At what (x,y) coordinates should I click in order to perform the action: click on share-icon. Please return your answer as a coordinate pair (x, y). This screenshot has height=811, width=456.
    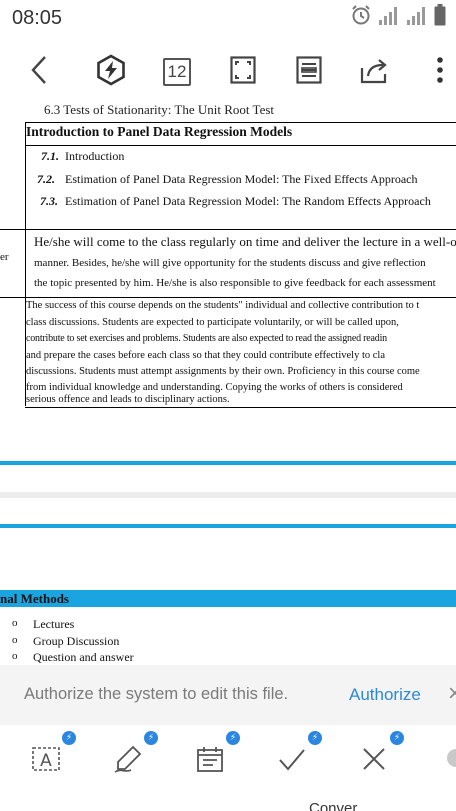
    Looking at the image, I should click on (375, 72).